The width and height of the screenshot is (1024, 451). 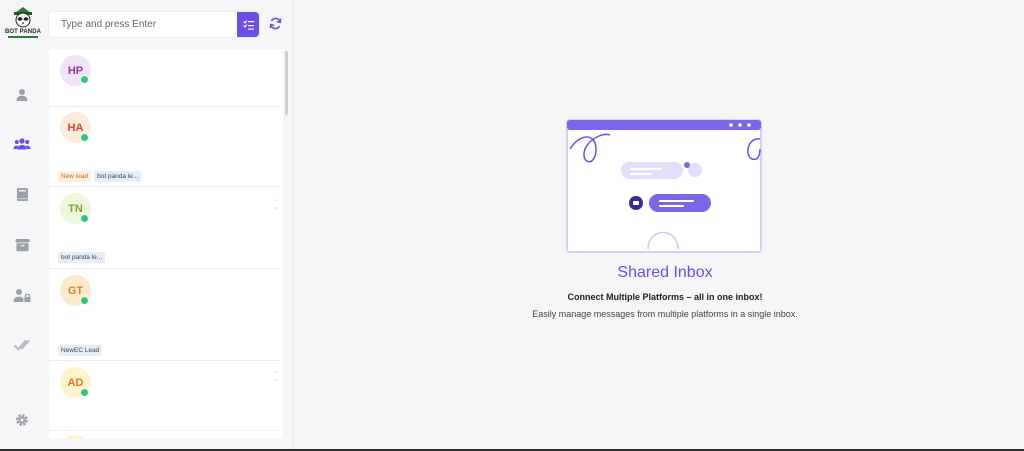 I want to click on tag-badge: NewEC Lead, so click(x=80, y=350).